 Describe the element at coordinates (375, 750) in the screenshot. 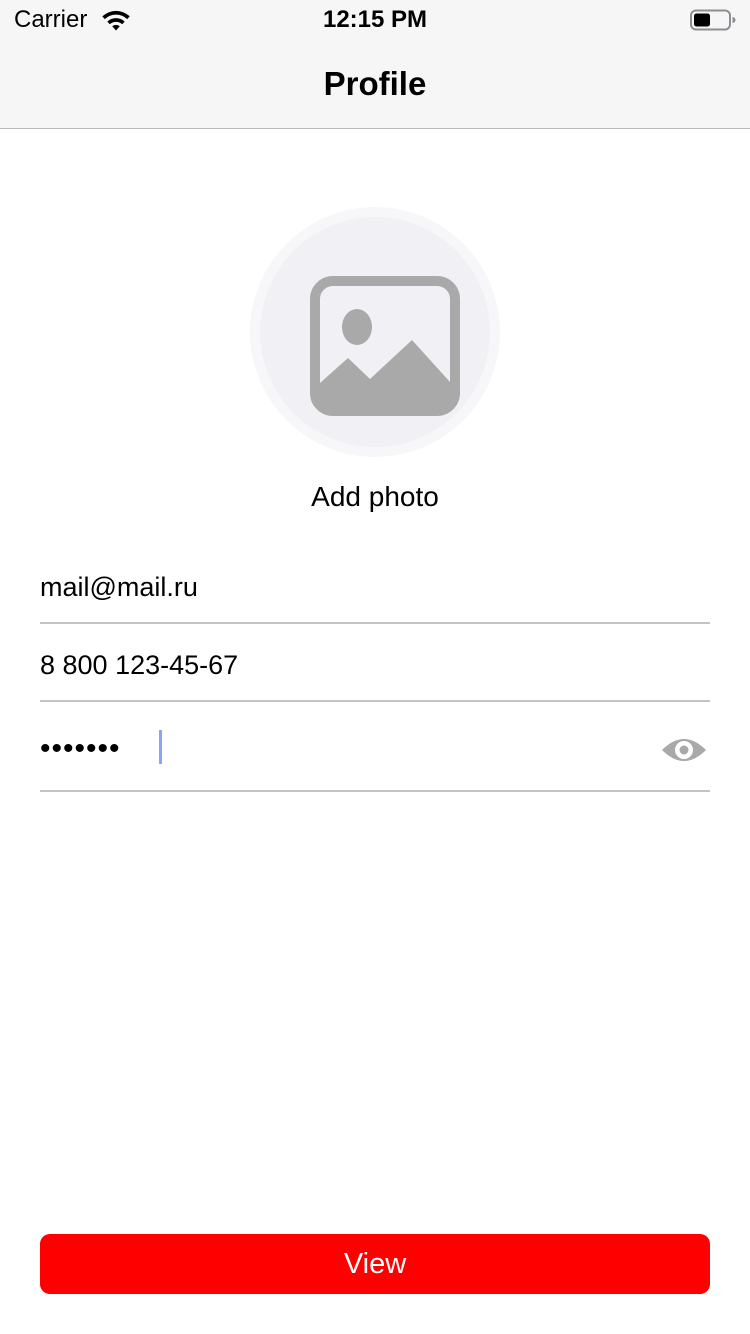

I see `password-field: •••••••` at that location.